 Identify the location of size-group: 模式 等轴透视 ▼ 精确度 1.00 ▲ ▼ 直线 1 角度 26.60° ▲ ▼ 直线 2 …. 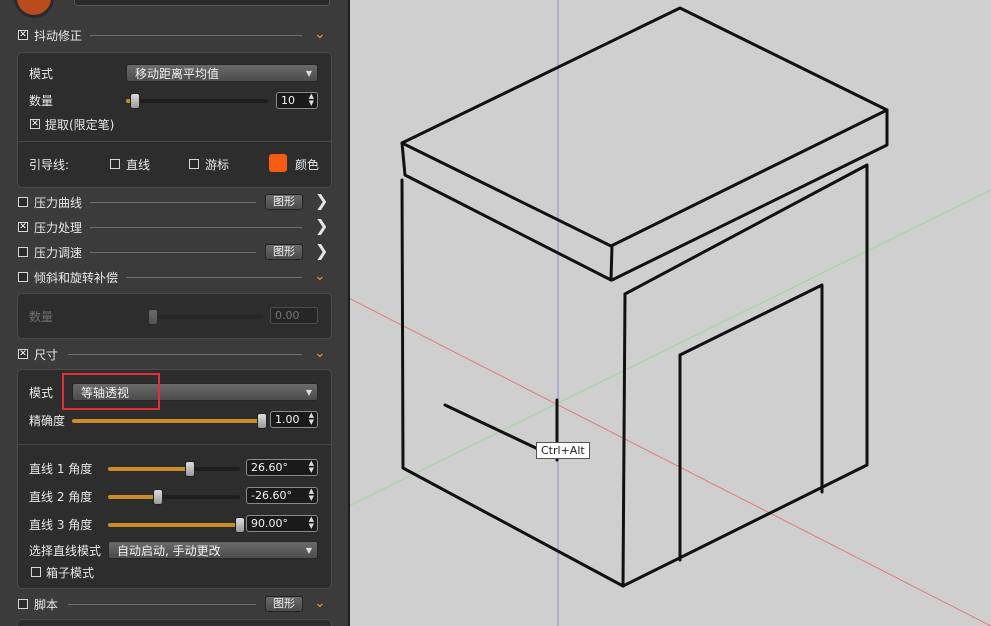
(174, 479).